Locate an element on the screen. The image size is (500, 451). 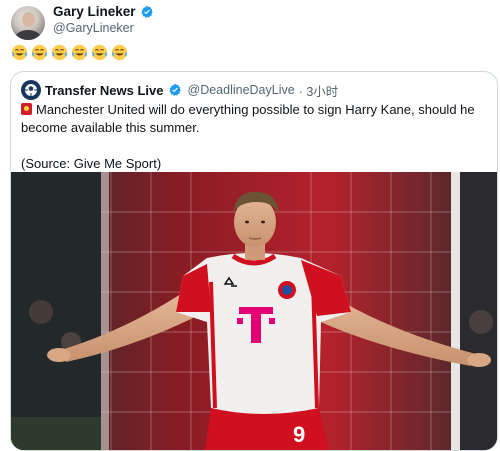
globe-ball-icon is located at coordinates (31, 90).